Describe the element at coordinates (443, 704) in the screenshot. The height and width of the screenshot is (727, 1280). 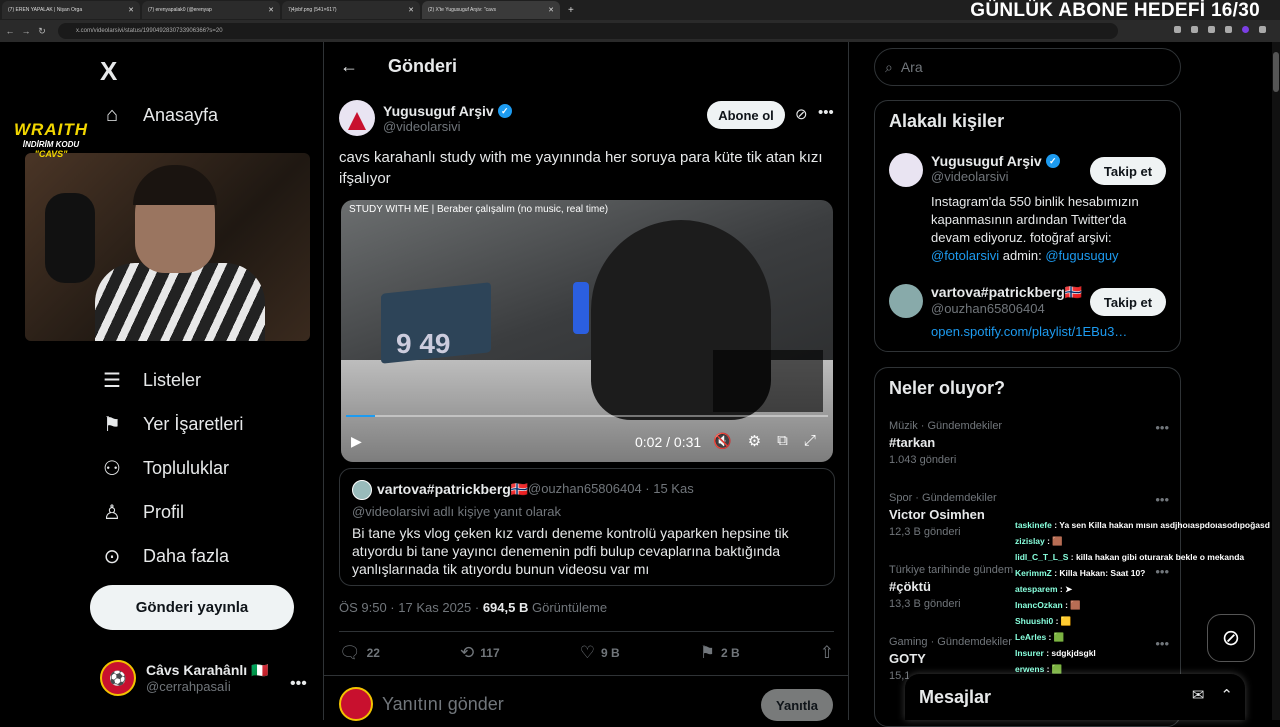
I see `reply-input: Yanıtını gönder` at that location.